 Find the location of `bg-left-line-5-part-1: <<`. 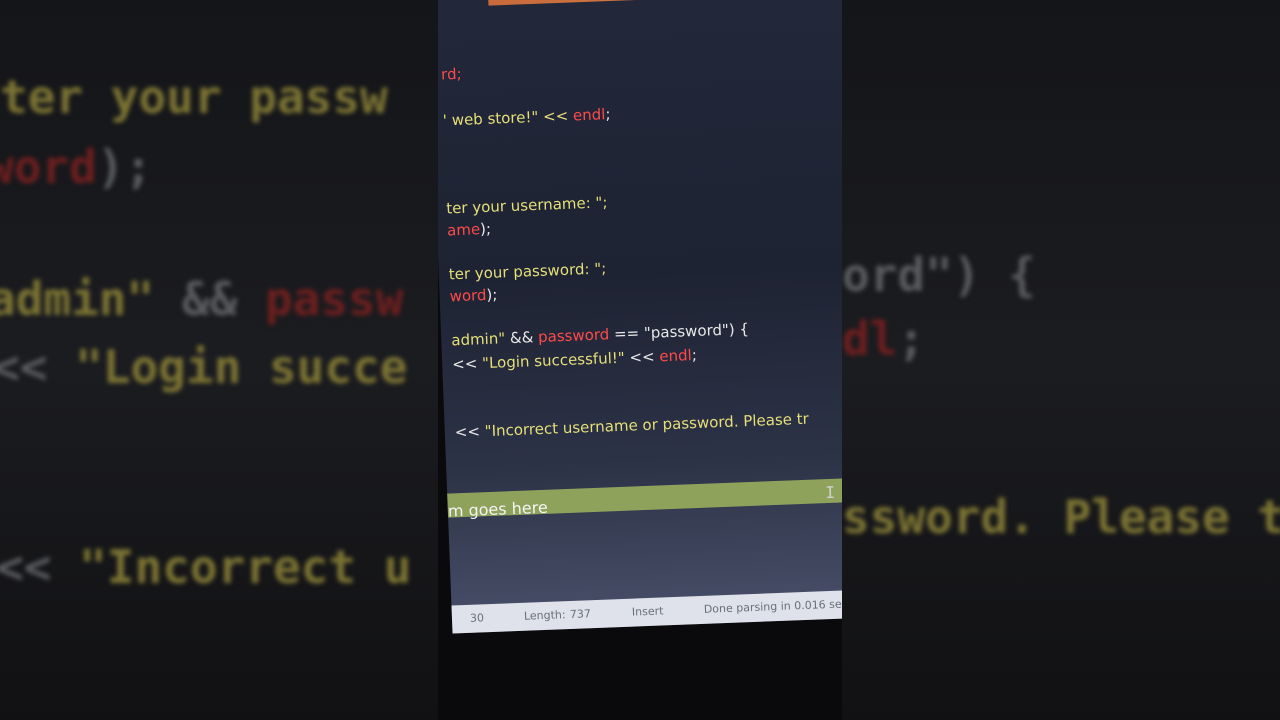

bg-left-line-5-part-1: << is located at coordinates (40, 567).